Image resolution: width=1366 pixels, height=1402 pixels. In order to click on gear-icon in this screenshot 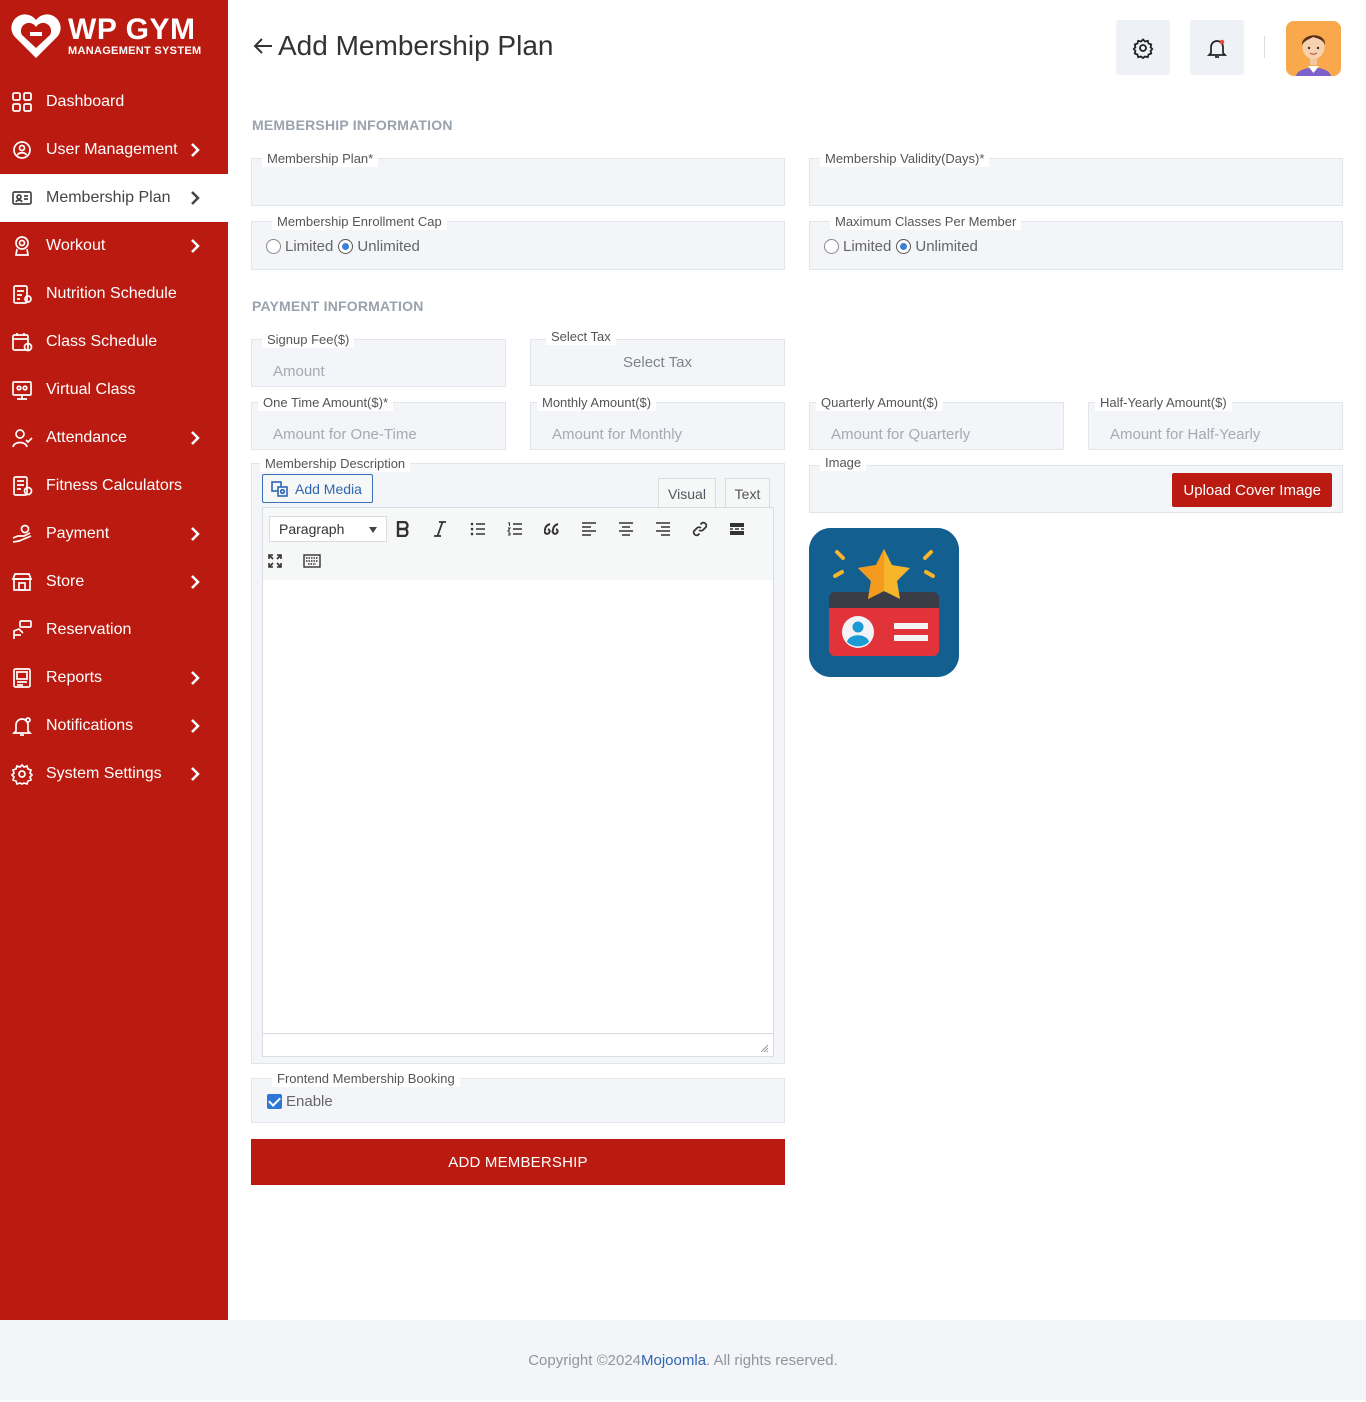, I will do `click(1143, 48)`.